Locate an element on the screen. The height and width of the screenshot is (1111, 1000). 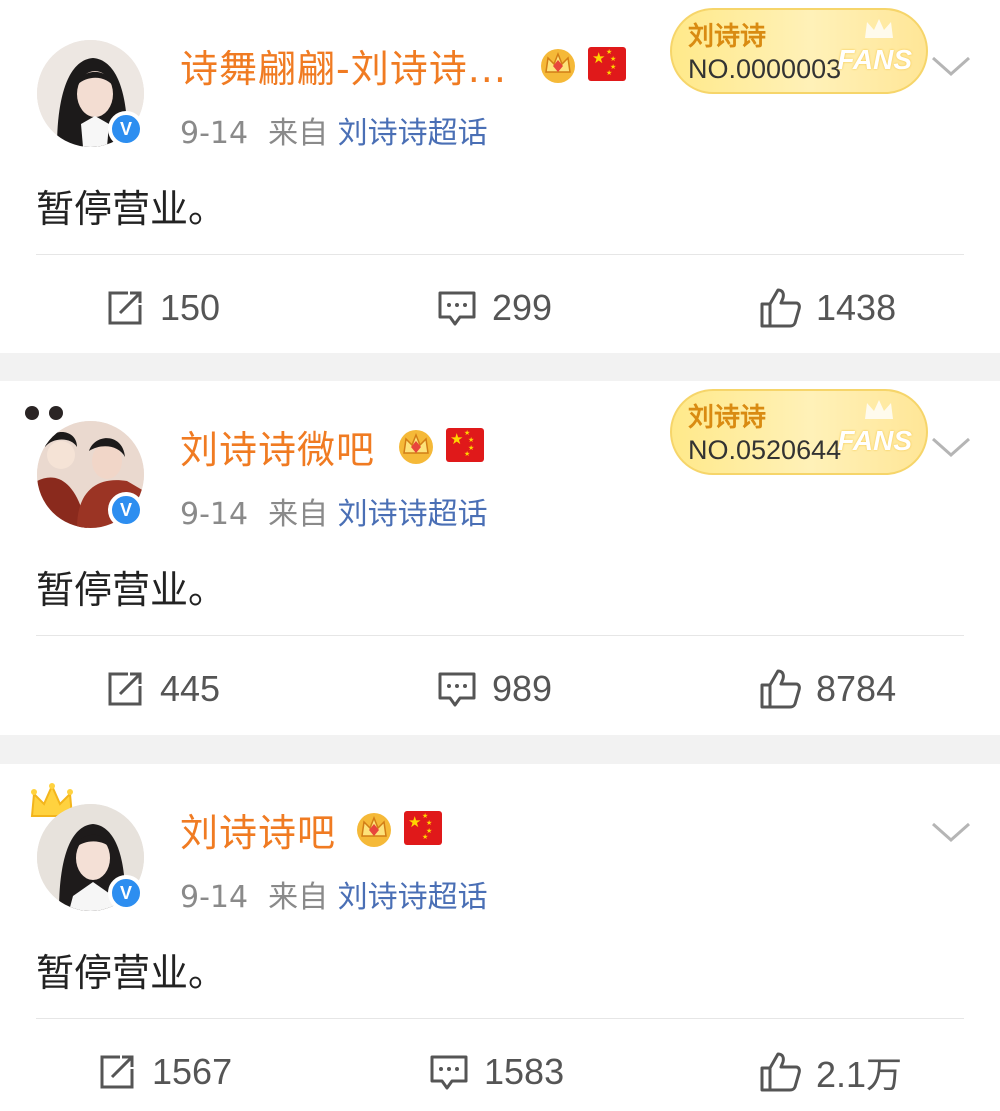
post-actions: 445 989 8784 is located at coordinates (500, 689).